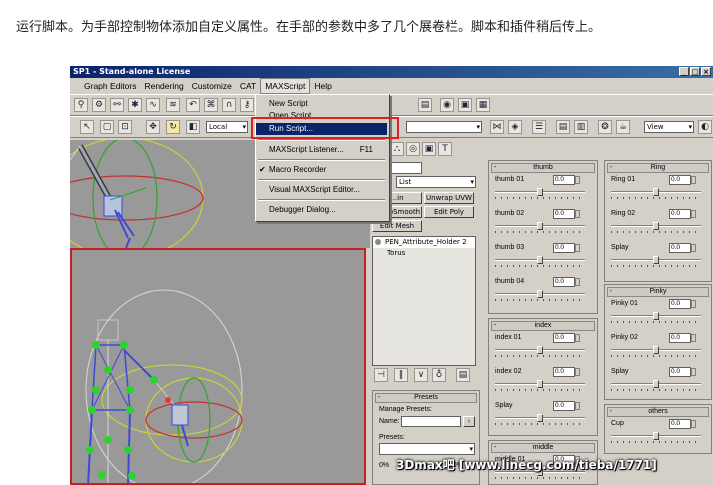 The width and height of the screenshot is (713, 485). Describe the element at coordinates (682, 180) in the screenshot. I see `param-spinner-ring-1: 0.0` at that location.